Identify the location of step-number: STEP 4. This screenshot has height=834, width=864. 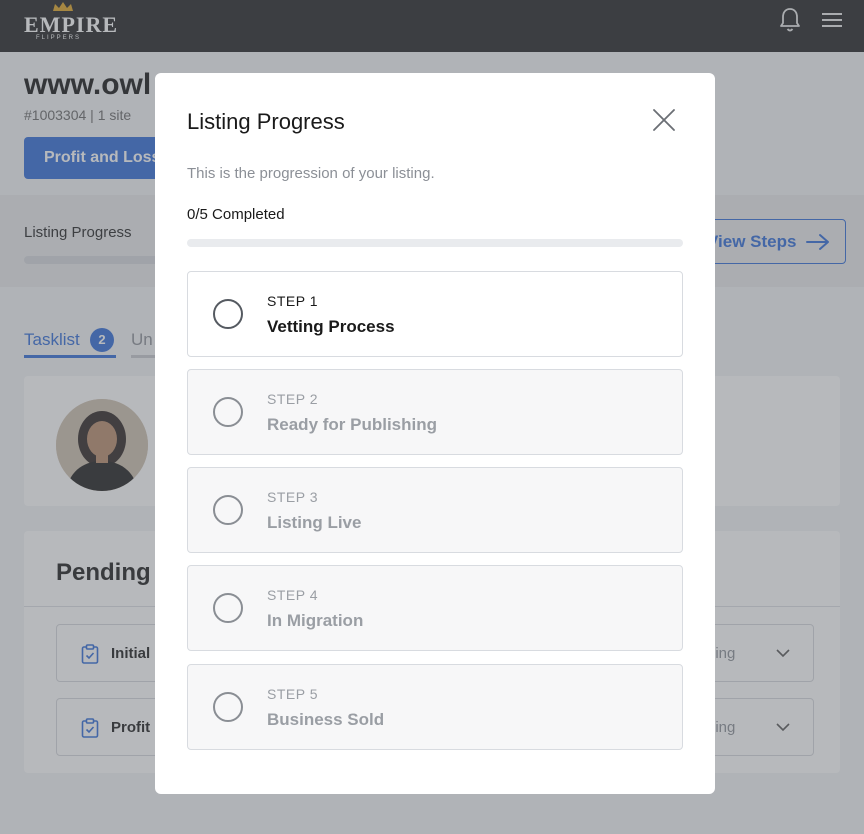
(292, 595).